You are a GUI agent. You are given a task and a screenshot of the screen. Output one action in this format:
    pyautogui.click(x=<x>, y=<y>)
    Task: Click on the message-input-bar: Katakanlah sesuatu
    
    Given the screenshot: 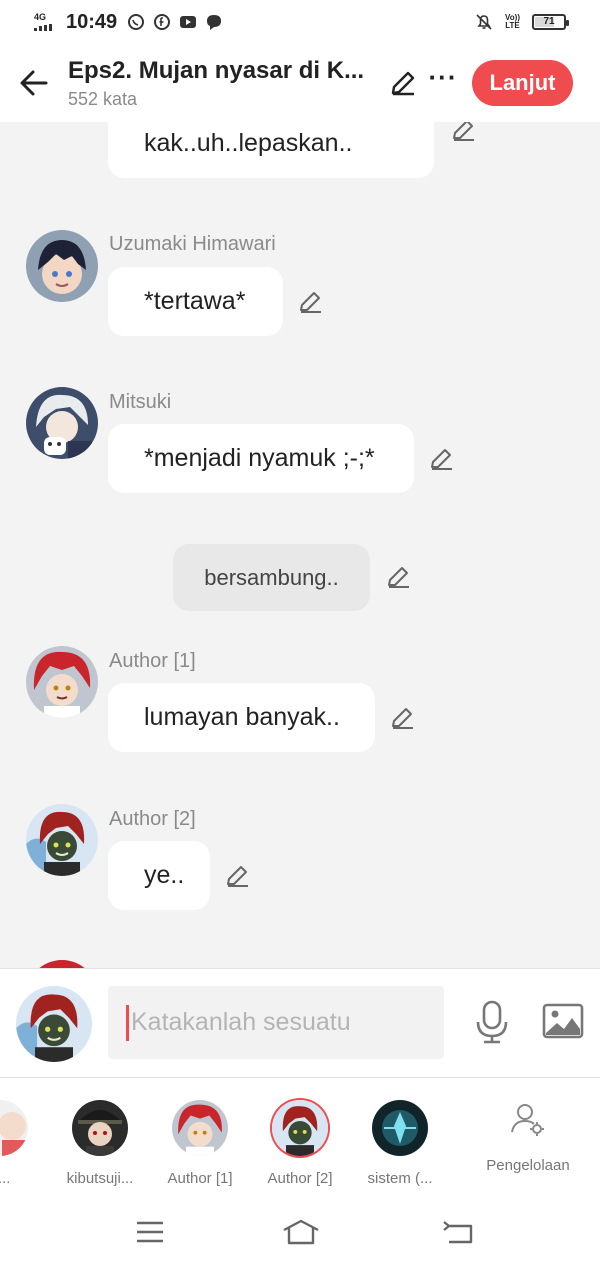 What is the action you would take?
    pyautogui.click(x=300, y=1023)
    